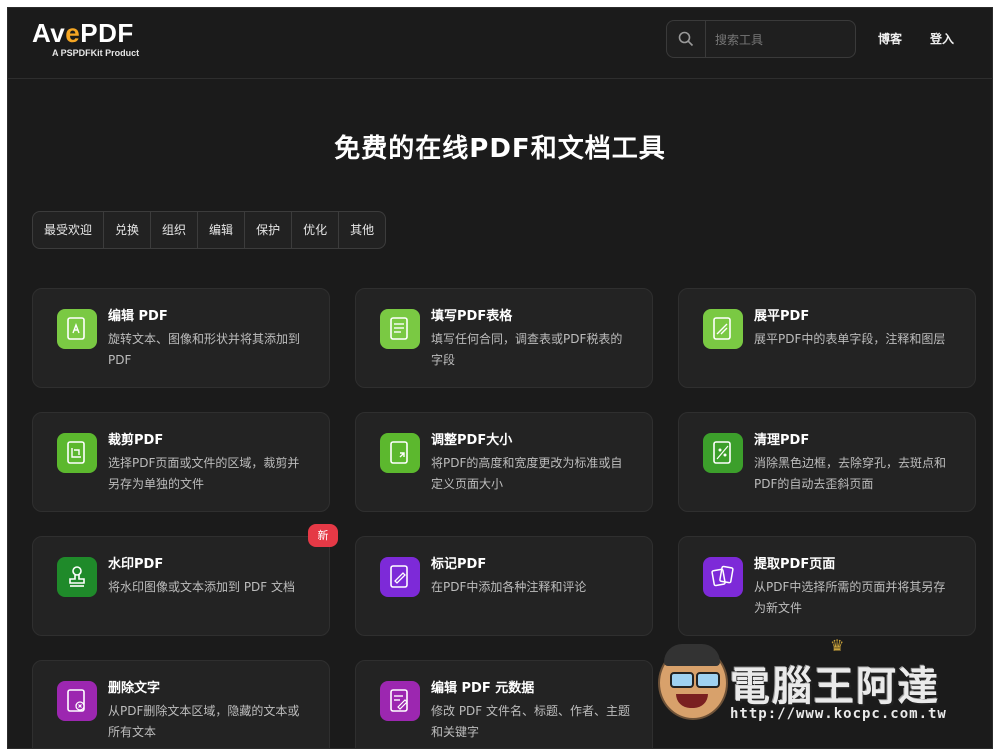  I want to click on tool-title: 清理PDF, so click(782, 440).